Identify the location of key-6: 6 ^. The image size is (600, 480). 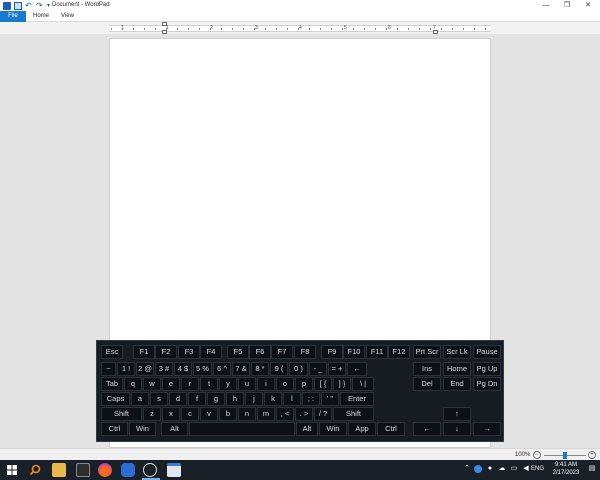
(222, 369).